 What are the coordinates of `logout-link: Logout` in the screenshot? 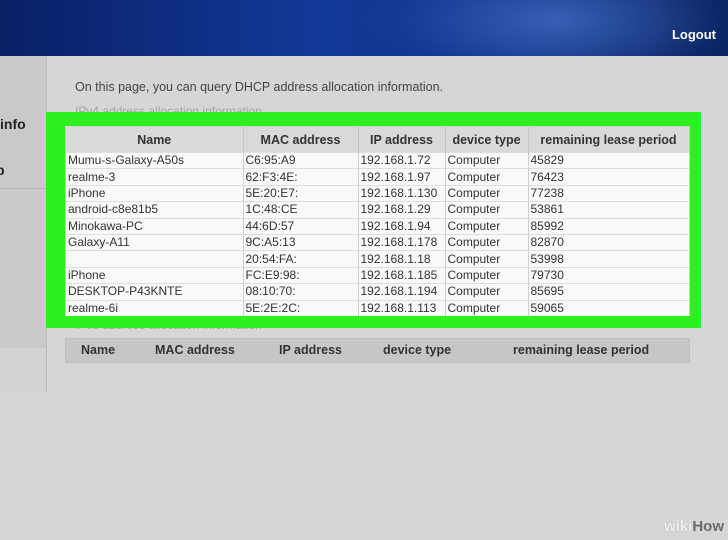 It's located at (694, 34).